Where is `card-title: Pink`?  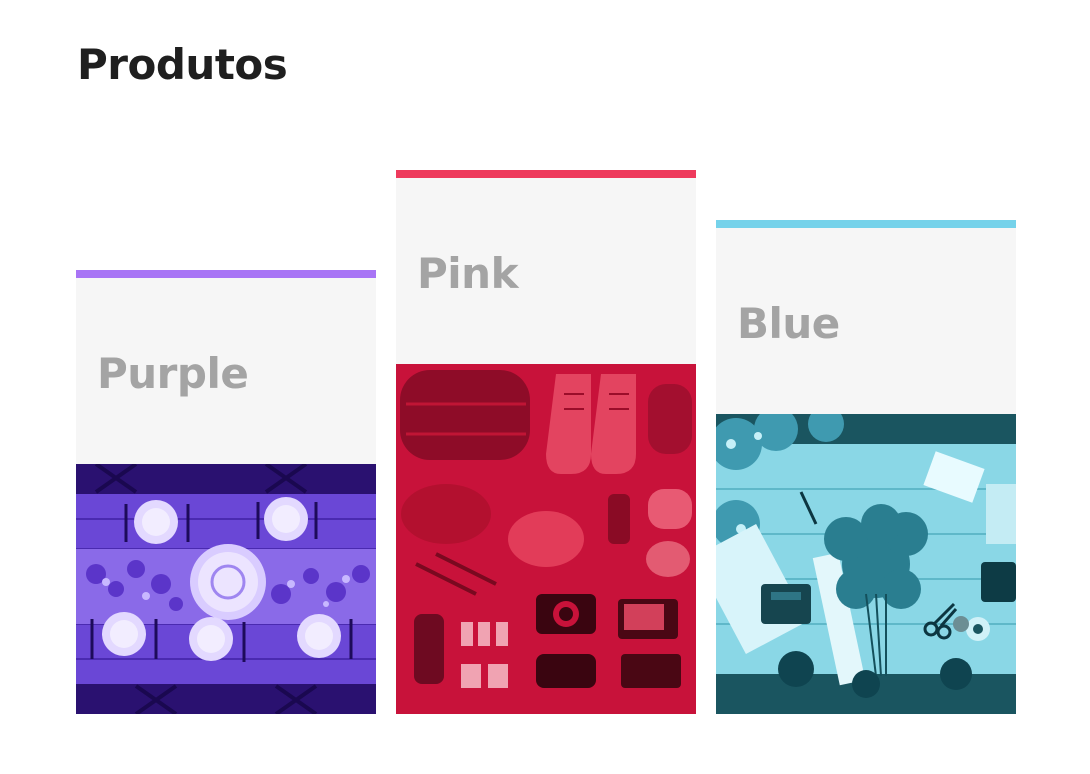
card-title: Pink is located at coordinates (468, 273).